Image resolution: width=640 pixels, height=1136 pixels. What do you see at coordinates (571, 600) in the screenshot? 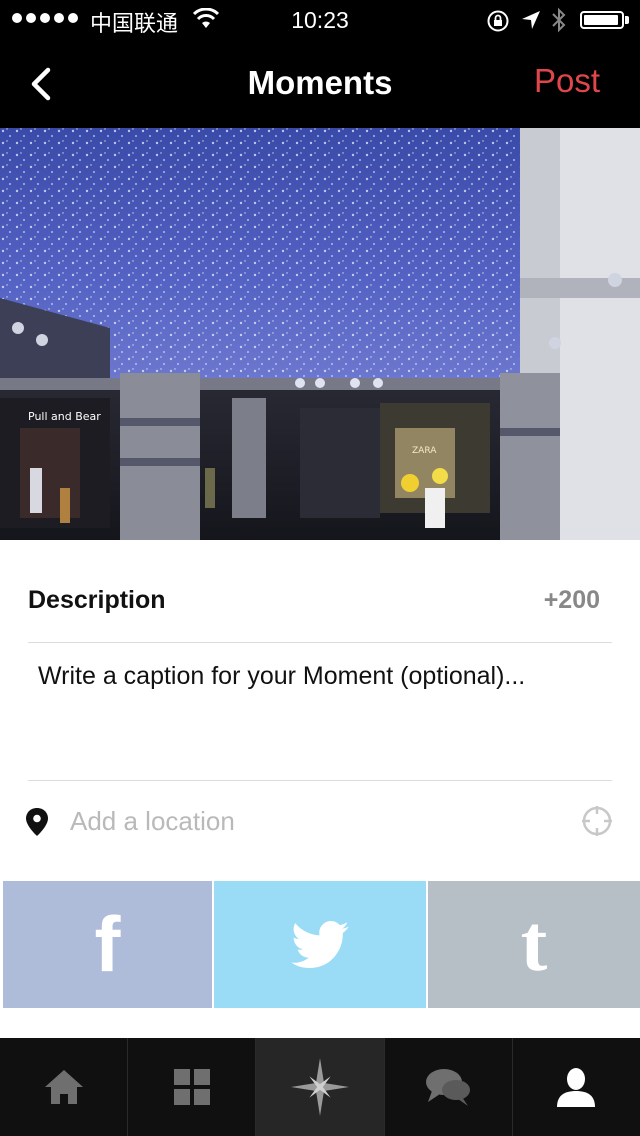
I see `character-counter: +200` at bounding box center [571, 600].